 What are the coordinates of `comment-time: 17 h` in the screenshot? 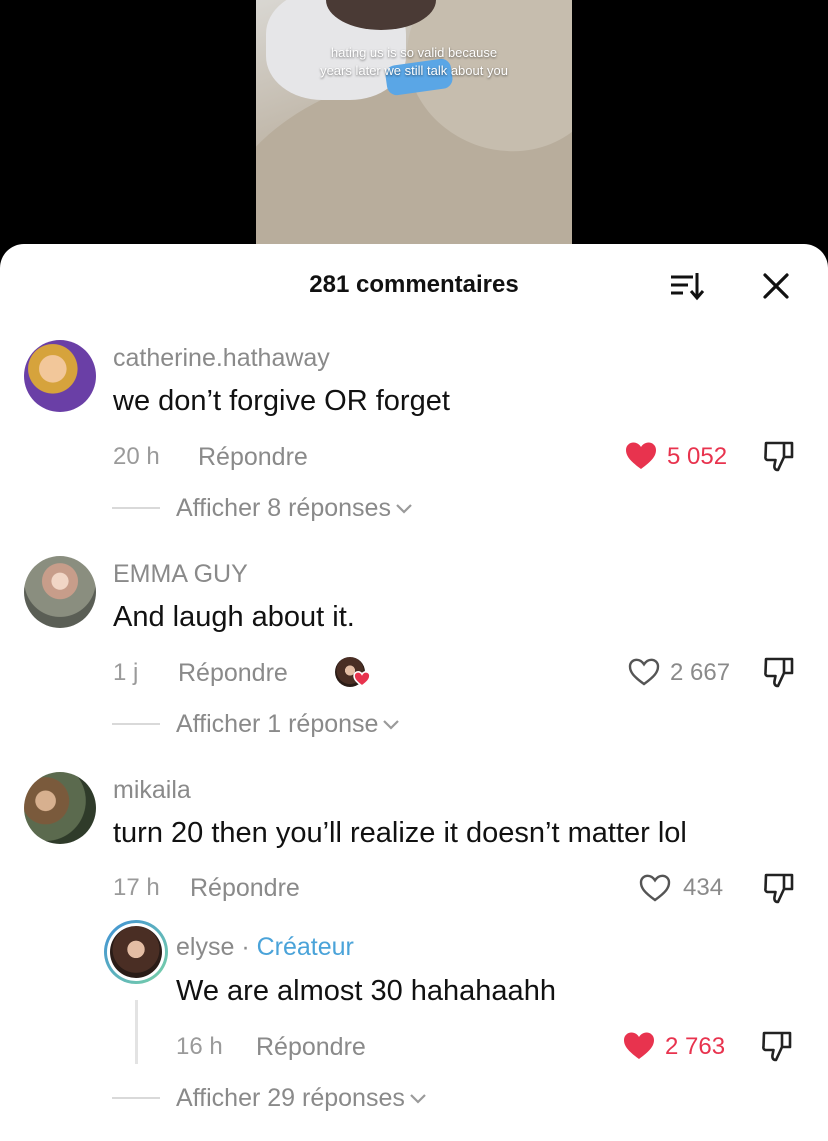 It's located at (136, 887).